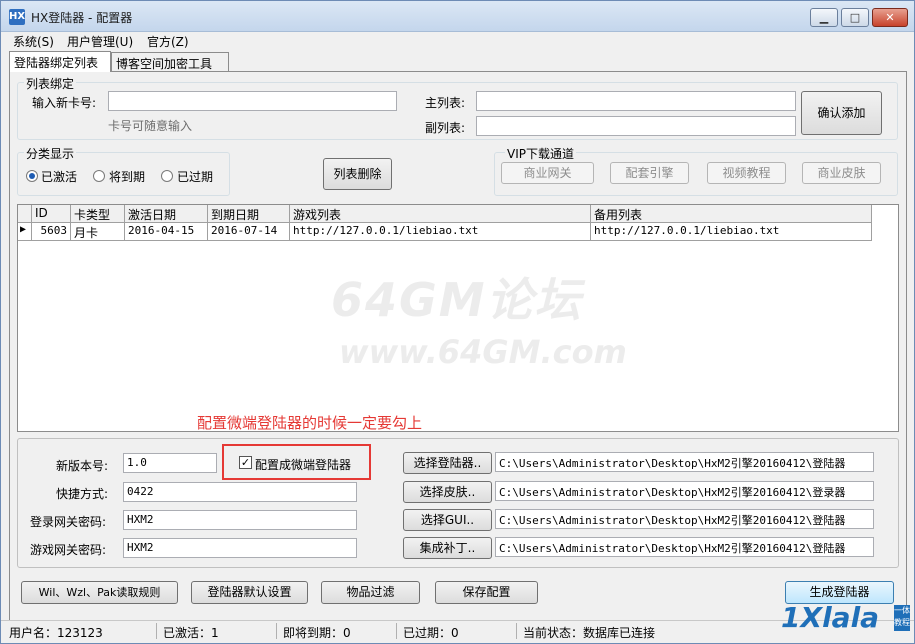 This screenshot has width=915, height=644. Describe the element at coordinates (540, 153) in the screenshot. I see `vip-download-group-title: VIP下载通道` at that location.